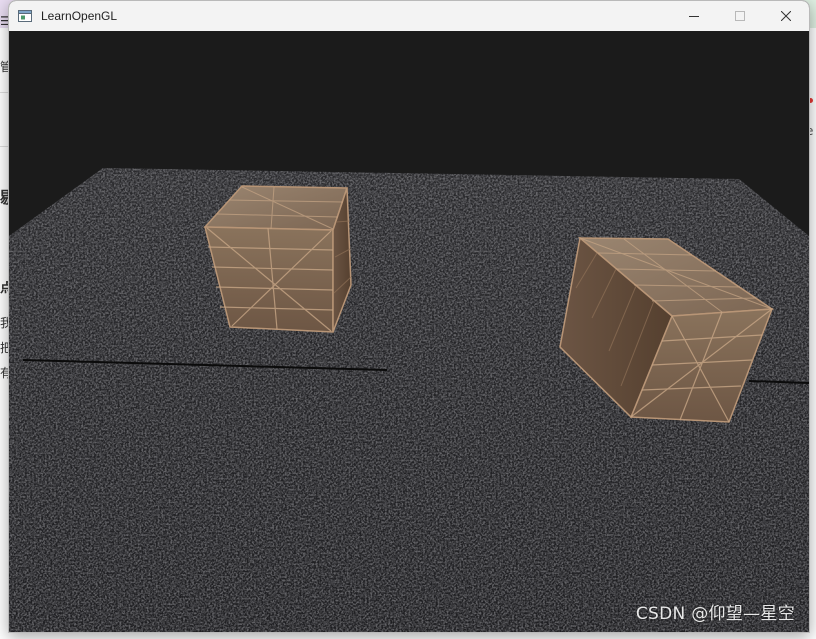 The width and height of the screenshot is (816, 639). Describe the element at coordinates (409, 16) in the screenshot. I see `title-bar: LearnOpenGL` at that location.